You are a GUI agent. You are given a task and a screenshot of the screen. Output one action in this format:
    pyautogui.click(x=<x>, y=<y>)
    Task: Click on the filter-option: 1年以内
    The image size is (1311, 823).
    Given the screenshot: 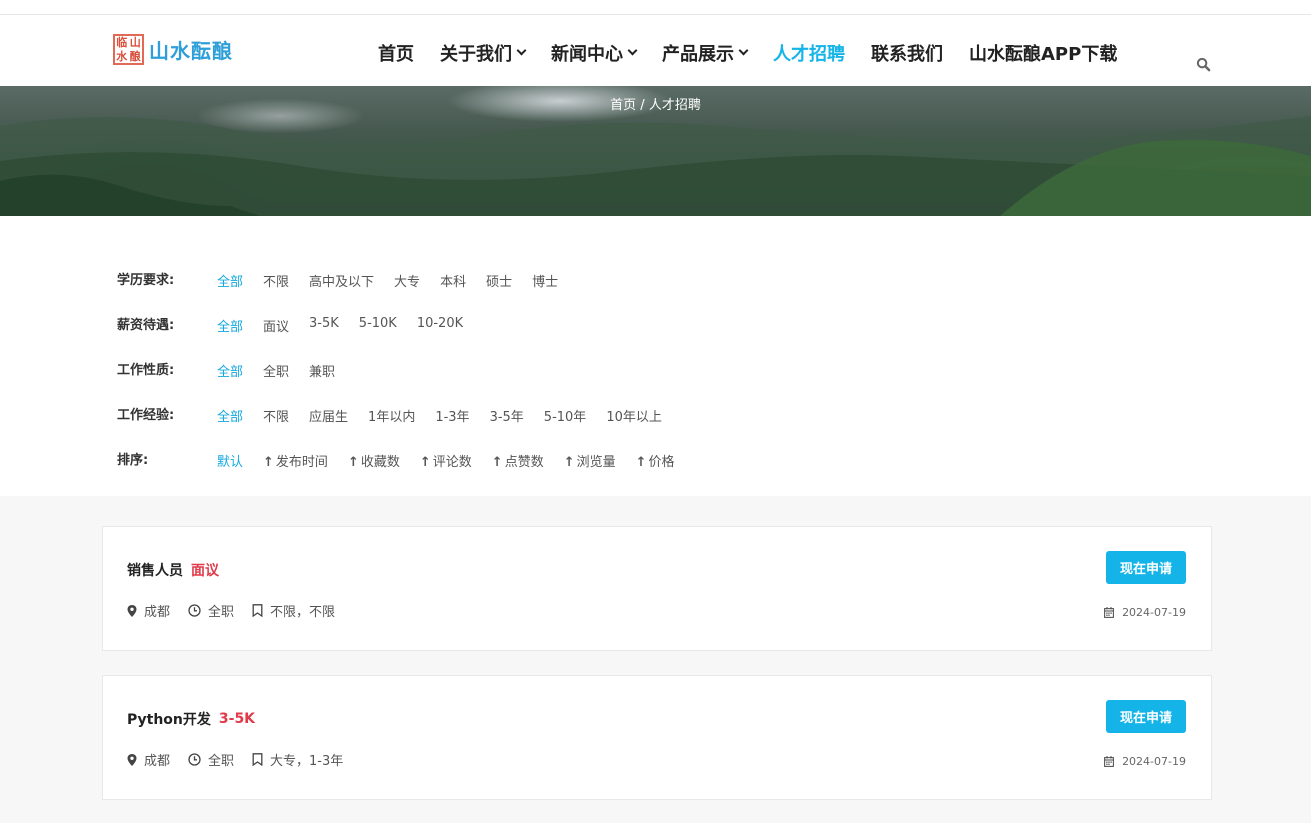 What is the action you would take?
    pyautogui.click(x=391, y=415)
    